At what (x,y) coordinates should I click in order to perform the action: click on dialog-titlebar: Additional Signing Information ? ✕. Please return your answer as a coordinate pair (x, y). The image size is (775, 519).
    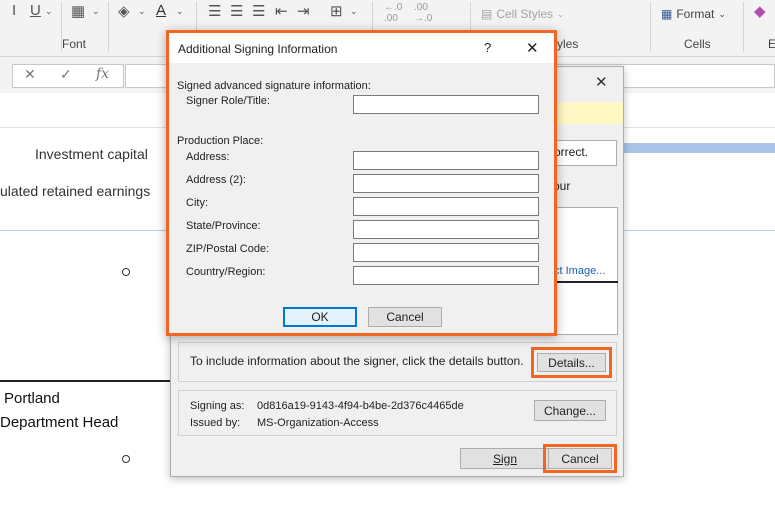
    Looking at the image, I should click on (361, 48).